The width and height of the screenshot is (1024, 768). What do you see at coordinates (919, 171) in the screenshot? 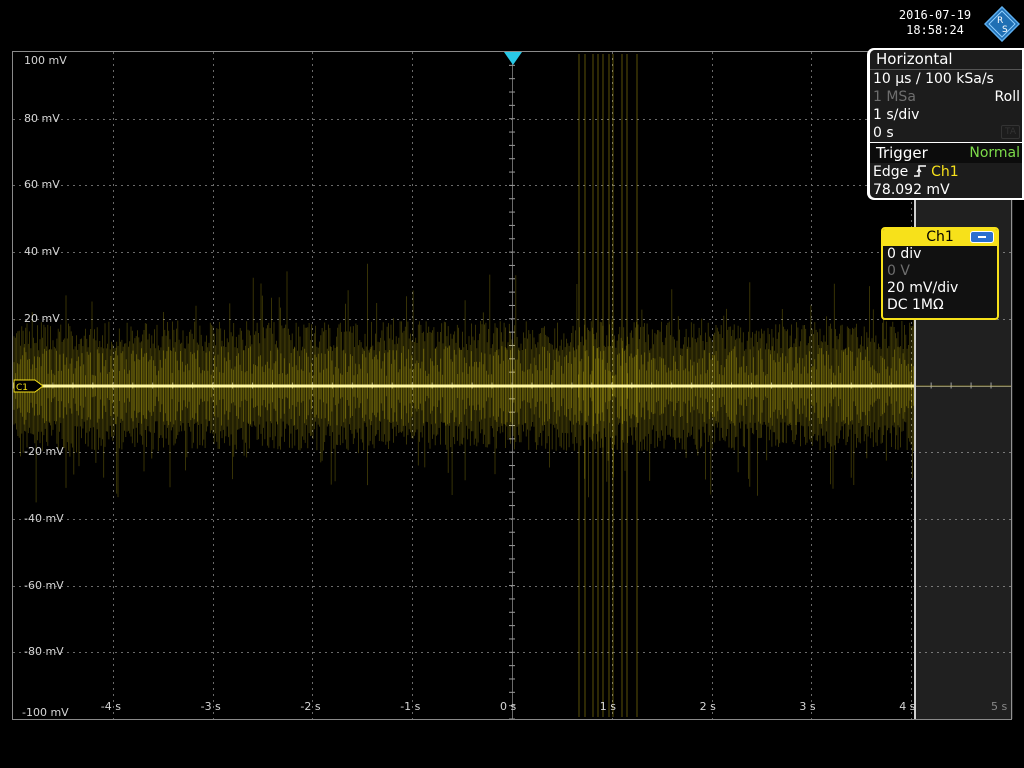
I see `rising-edge-icon` at bounding box center [919, 171].